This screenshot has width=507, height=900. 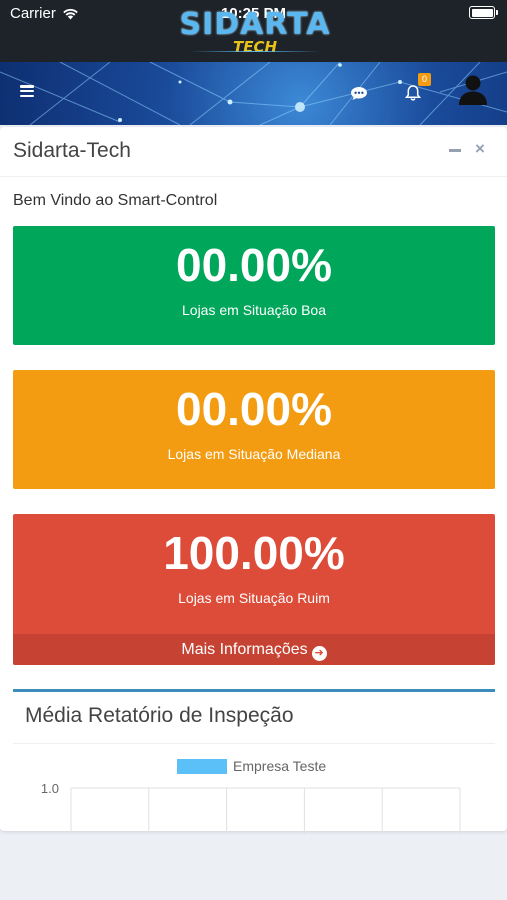 I want to click on inspection-chart: Empresa Teste 1.0, so click(x=251, y=796).